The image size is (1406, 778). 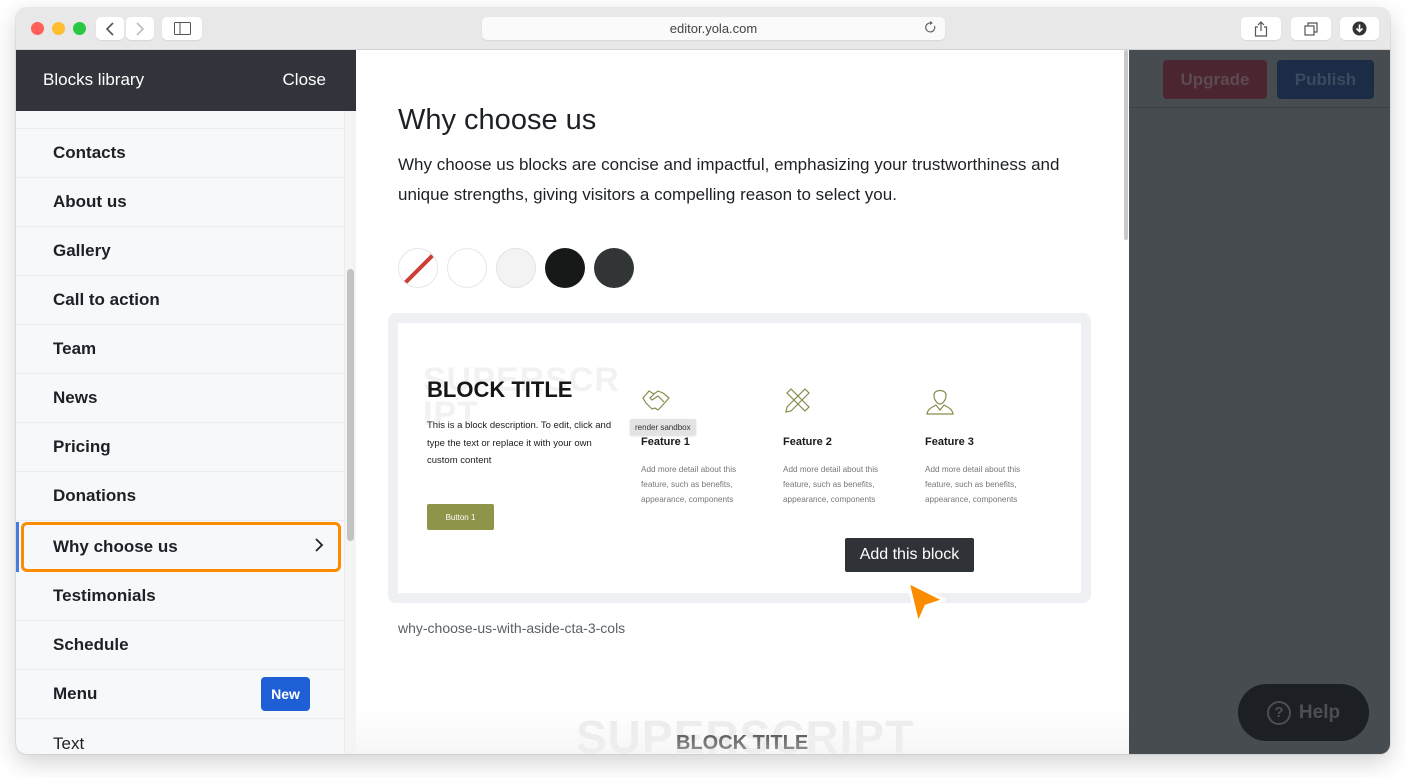 I want to click on library-scrollbar-thumb, so click(x=350, y=405).